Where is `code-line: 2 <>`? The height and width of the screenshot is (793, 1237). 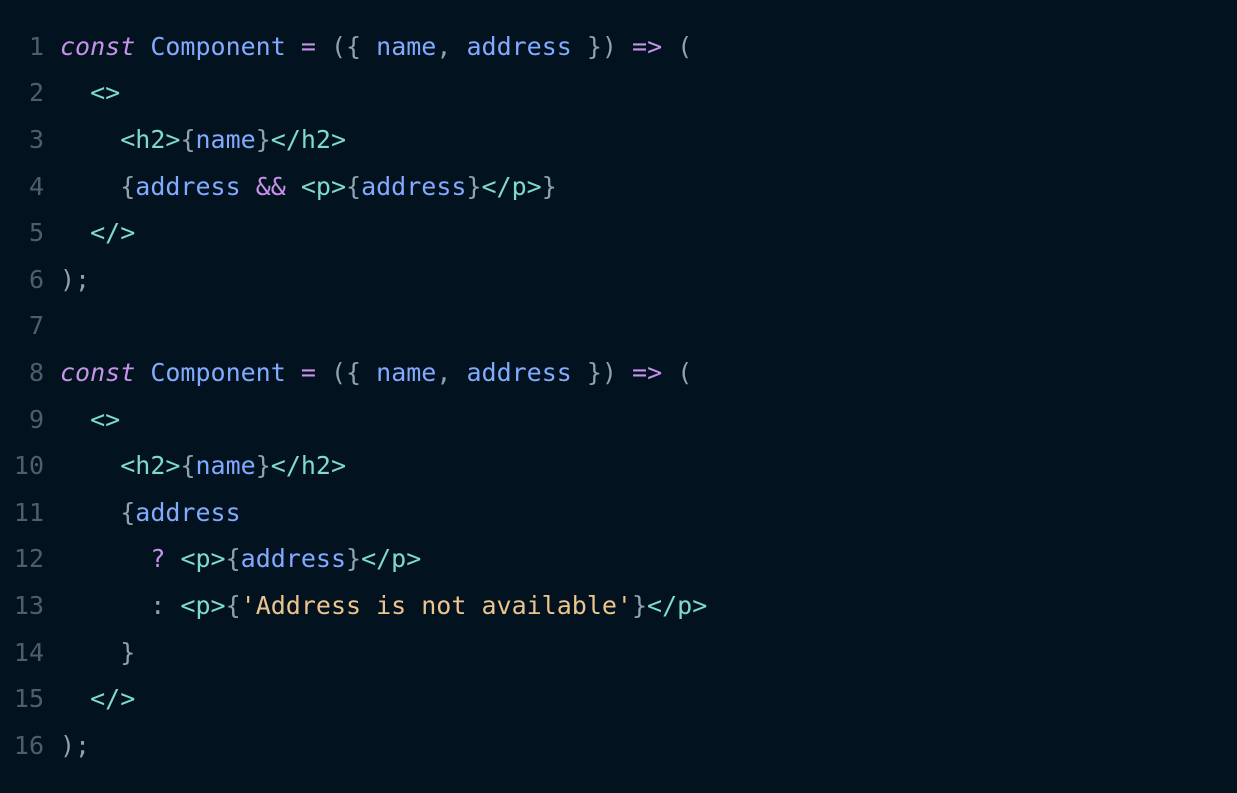 code-line: 2 <> is located at coordinates (618, 93).